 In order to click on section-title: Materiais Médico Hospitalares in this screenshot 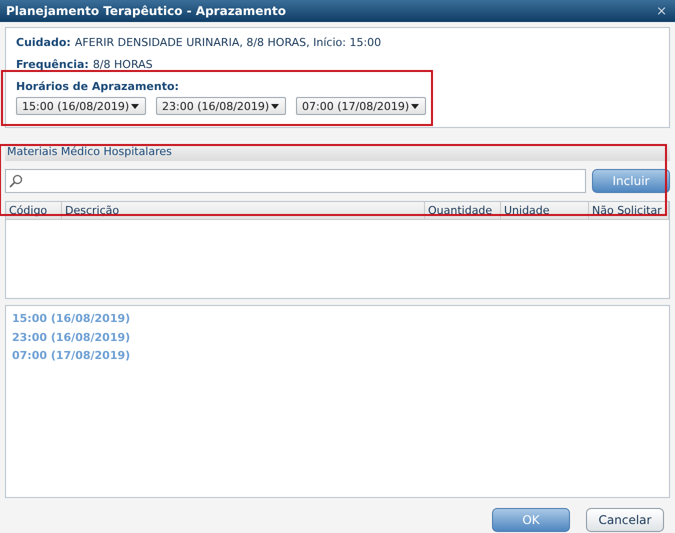, I will do `click(89, 151)`.